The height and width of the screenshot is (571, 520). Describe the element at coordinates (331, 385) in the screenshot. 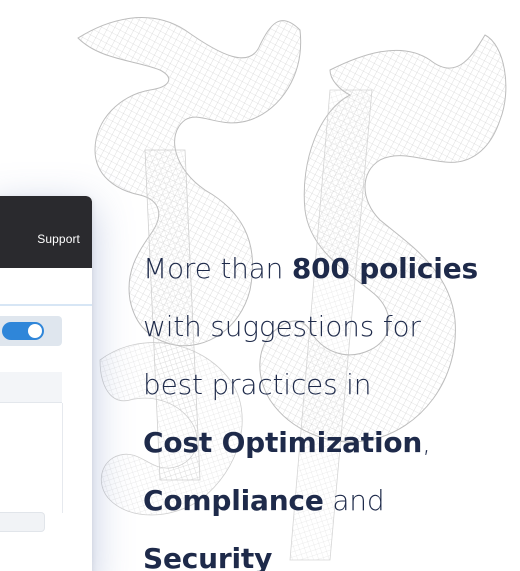

I see `headline-line-3: best practices in` at that location.